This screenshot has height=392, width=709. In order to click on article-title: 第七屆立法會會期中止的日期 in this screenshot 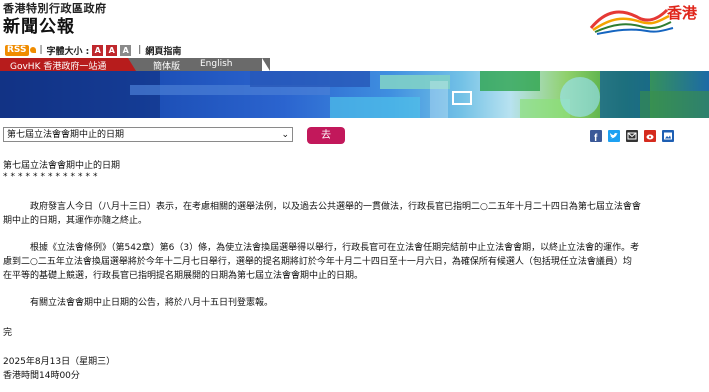, I will do `click(62, 166)`.